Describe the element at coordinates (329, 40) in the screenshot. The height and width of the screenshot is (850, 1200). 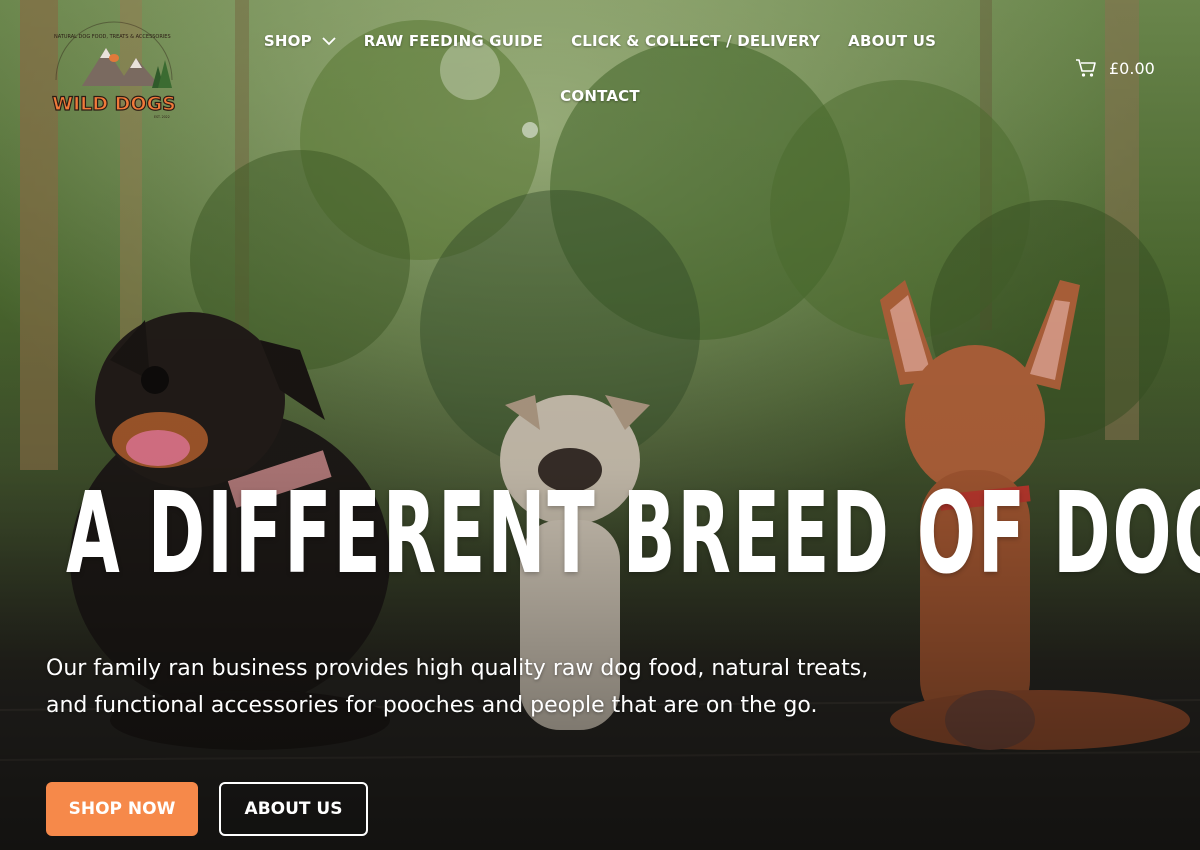
I see `chevron-down-icon` at that location.